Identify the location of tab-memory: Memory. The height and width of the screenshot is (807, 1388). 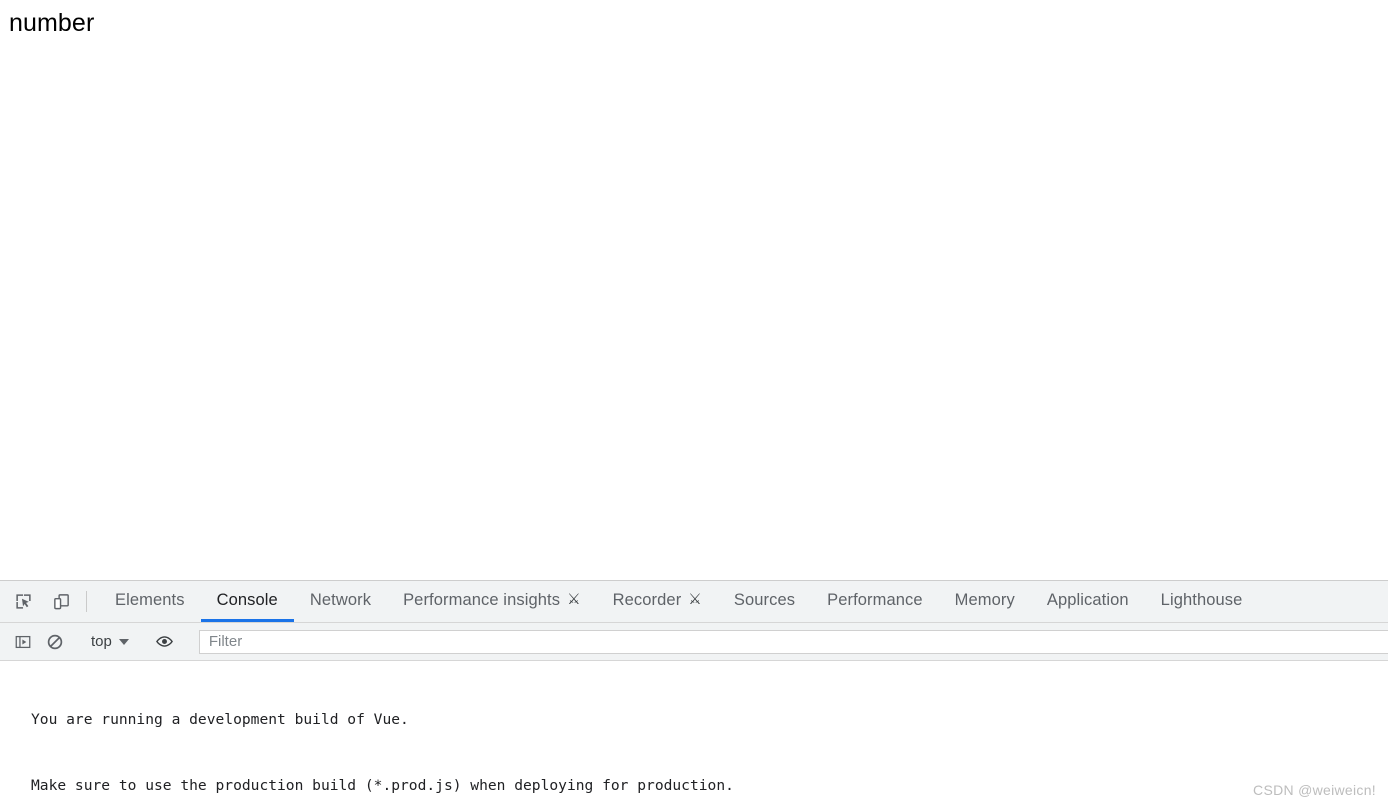
(985, 601).